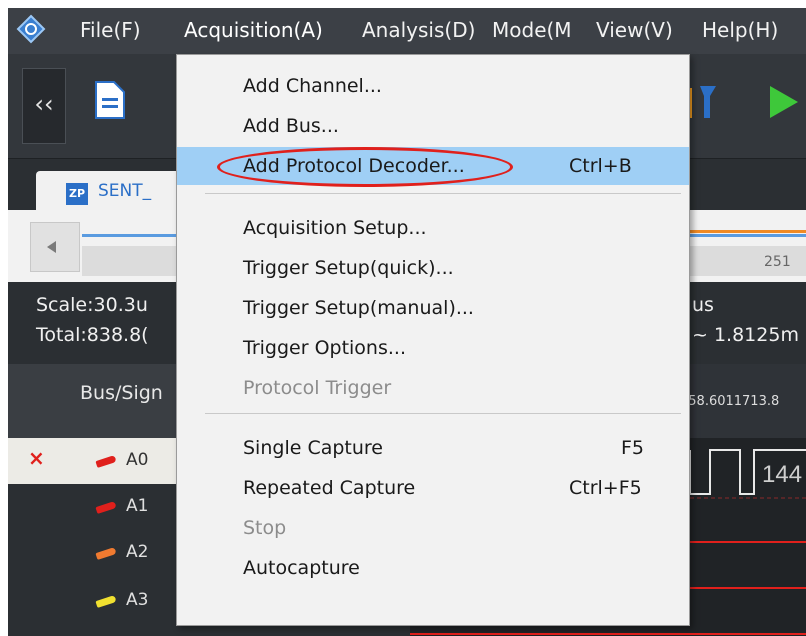 Image resolution: width=806 pixels, height=636 pixels. What do you see at coordinates (783, 102) in the screenshot?
I see `run-icon` at bounding box center [783, 102].